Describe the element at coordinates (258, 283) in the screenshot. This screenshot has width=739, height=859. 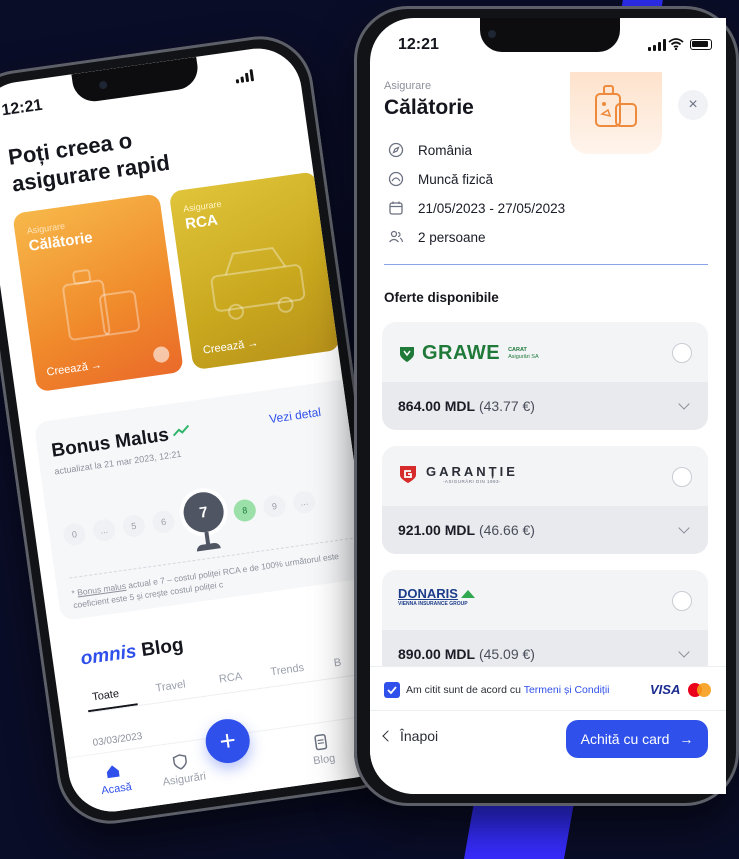
I see `car-icon` at that location.